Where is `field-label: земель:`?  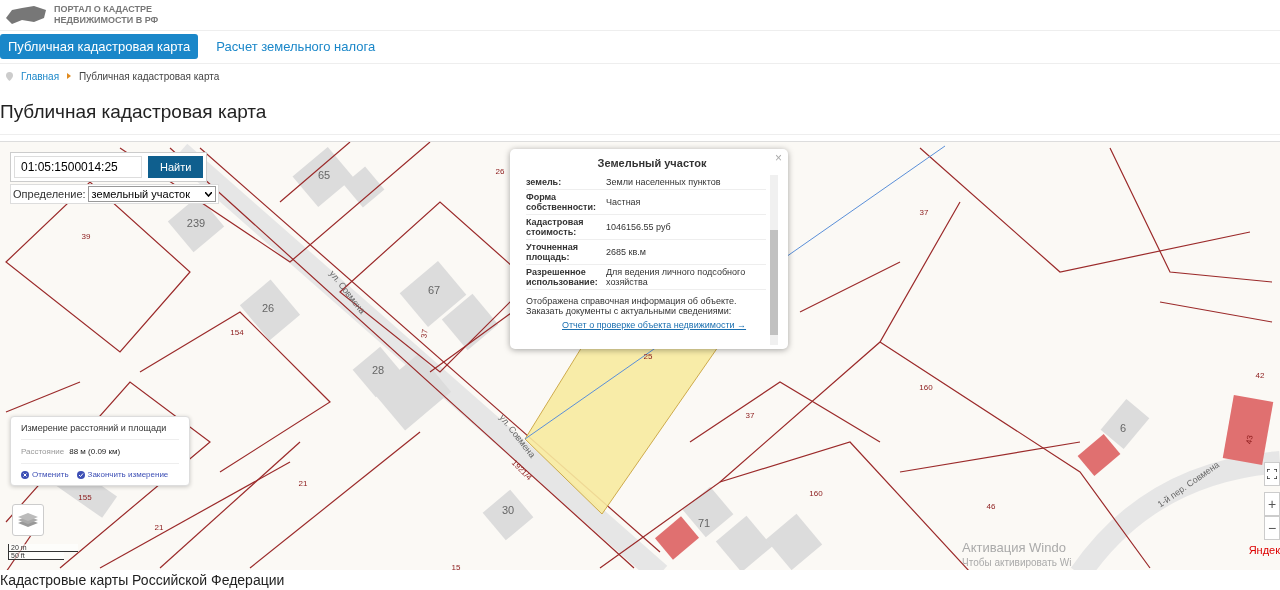 field-label: земель: is located at coordinates (544, 182).